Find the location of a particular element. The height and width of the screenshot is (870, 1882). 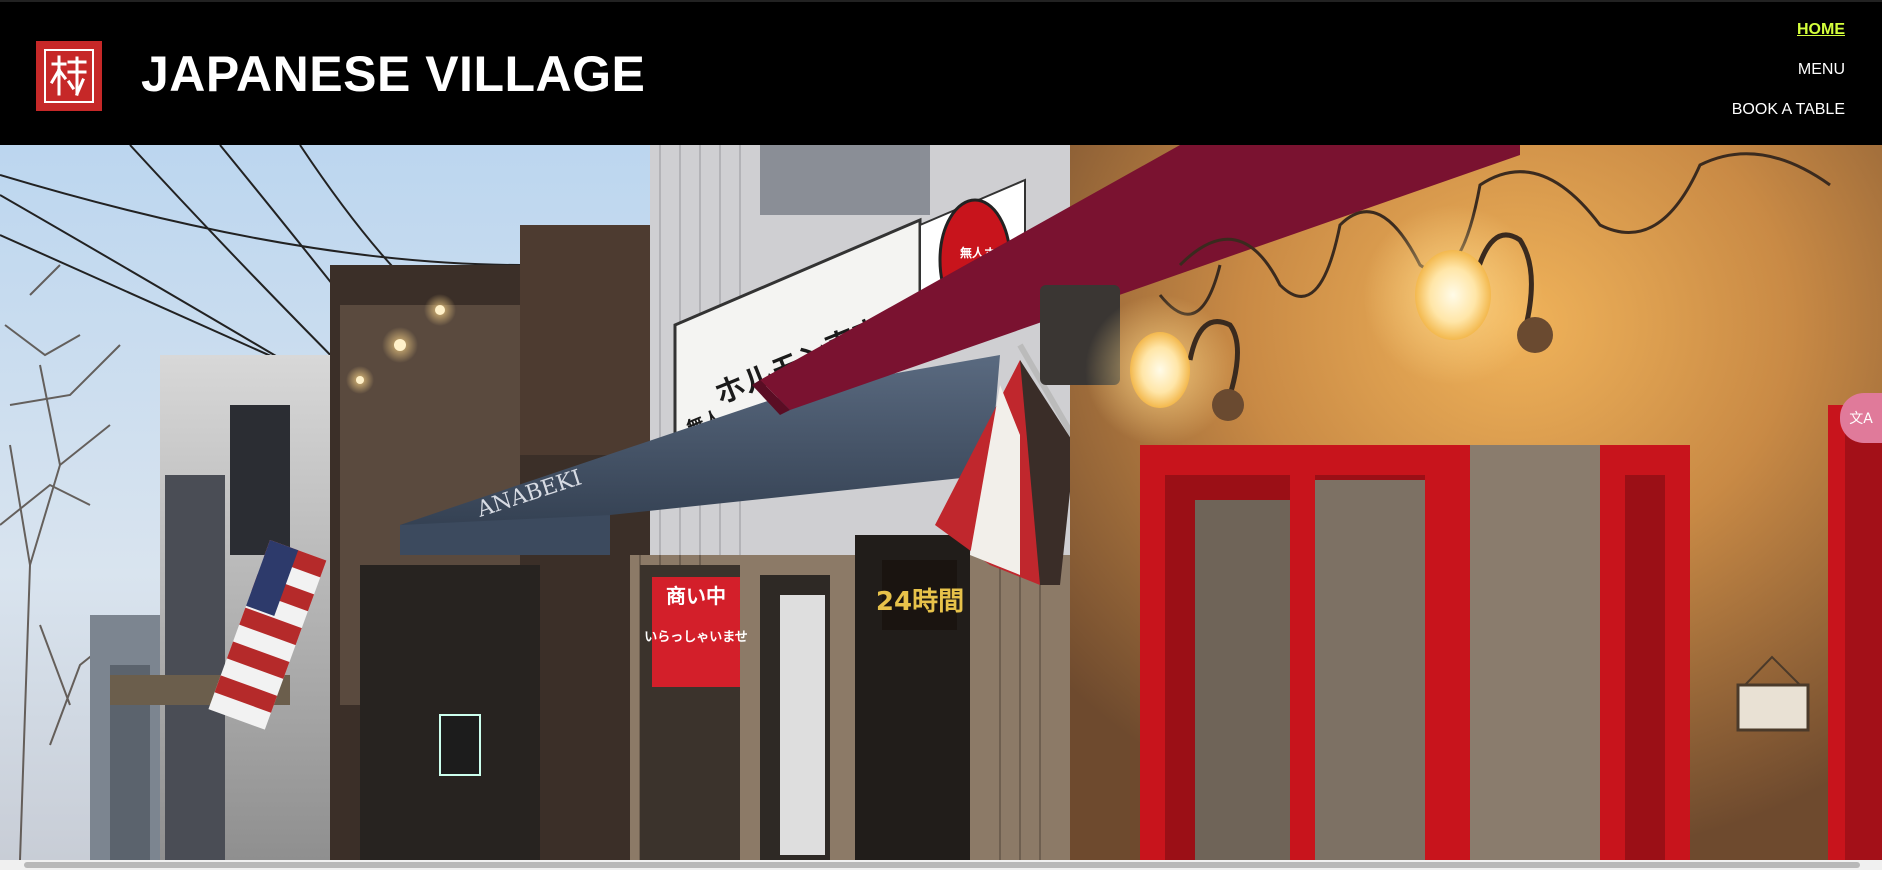

logo-frame is located at coordinates (69, 76).